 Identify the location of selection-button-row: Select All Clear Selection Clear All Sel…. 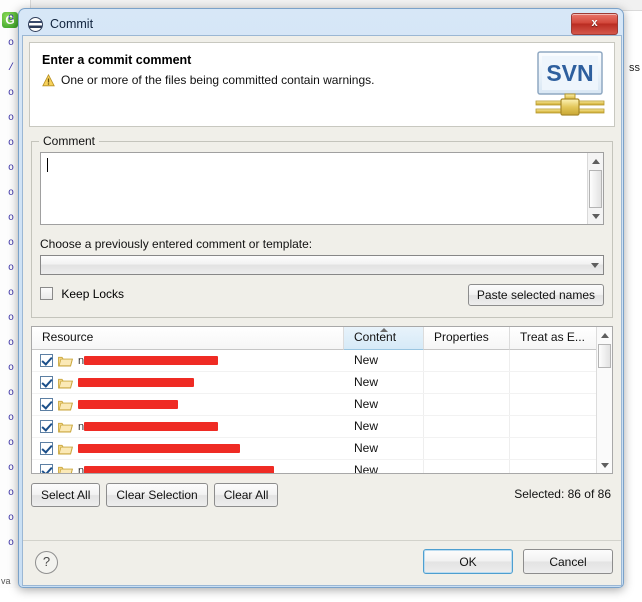
(322, 495).